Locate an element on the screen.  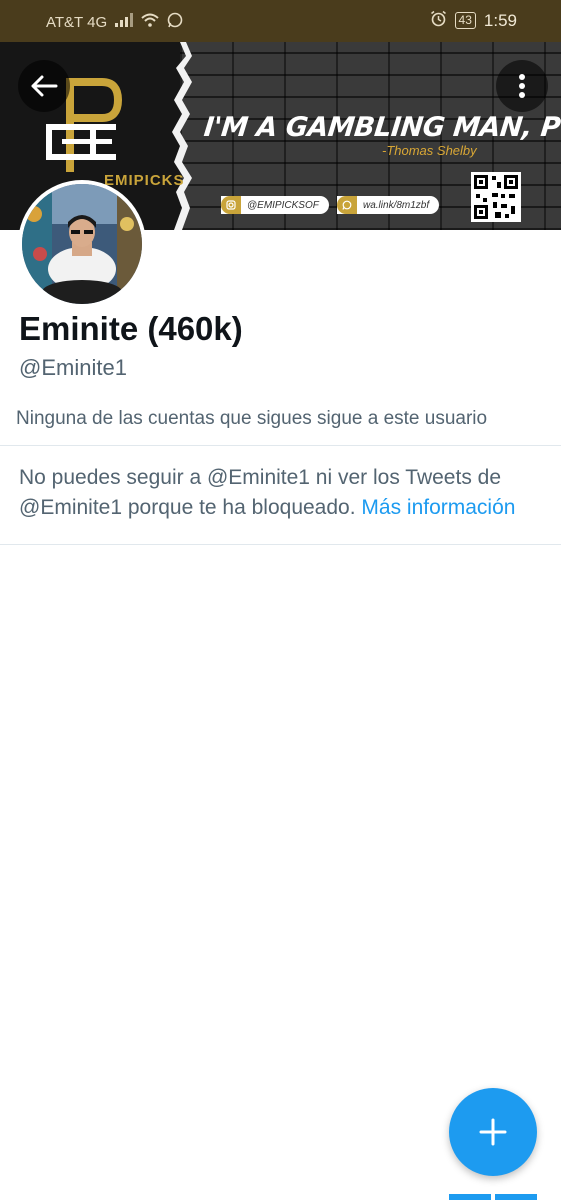
back-button is located at coordinates (44, 86).